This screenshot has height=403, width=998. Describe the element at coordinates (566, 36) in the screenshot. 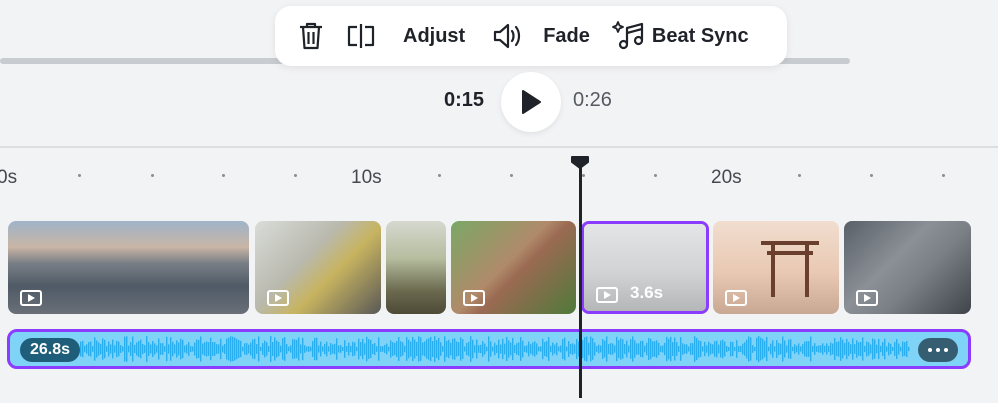

I see `fade-button: Fade` at that location.